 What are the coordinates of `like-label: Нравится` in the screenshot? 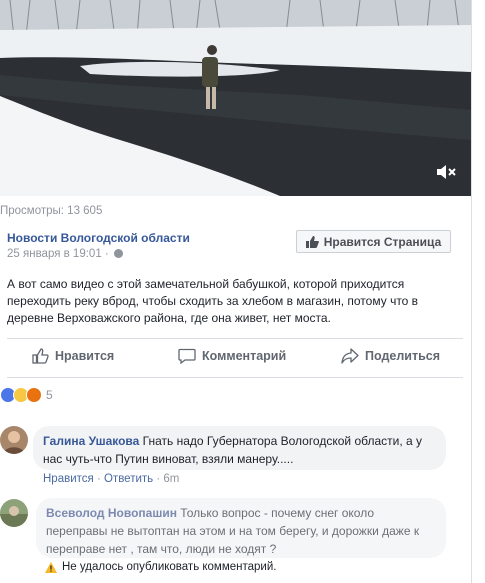 It's located at (85, 356).